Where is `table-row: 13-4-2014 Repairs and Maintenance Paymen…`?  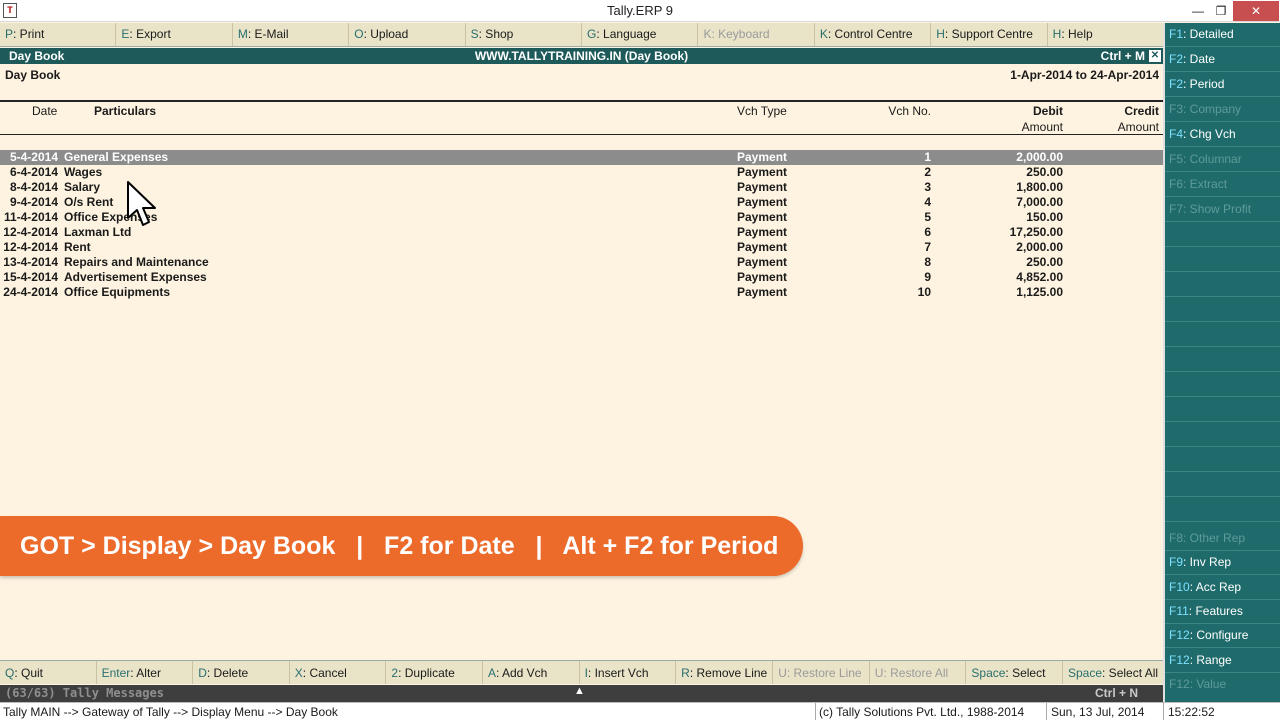 table-row: 13-4-2014 Repairs and Maintenance Paymen… is located at coordinates (581, 262).